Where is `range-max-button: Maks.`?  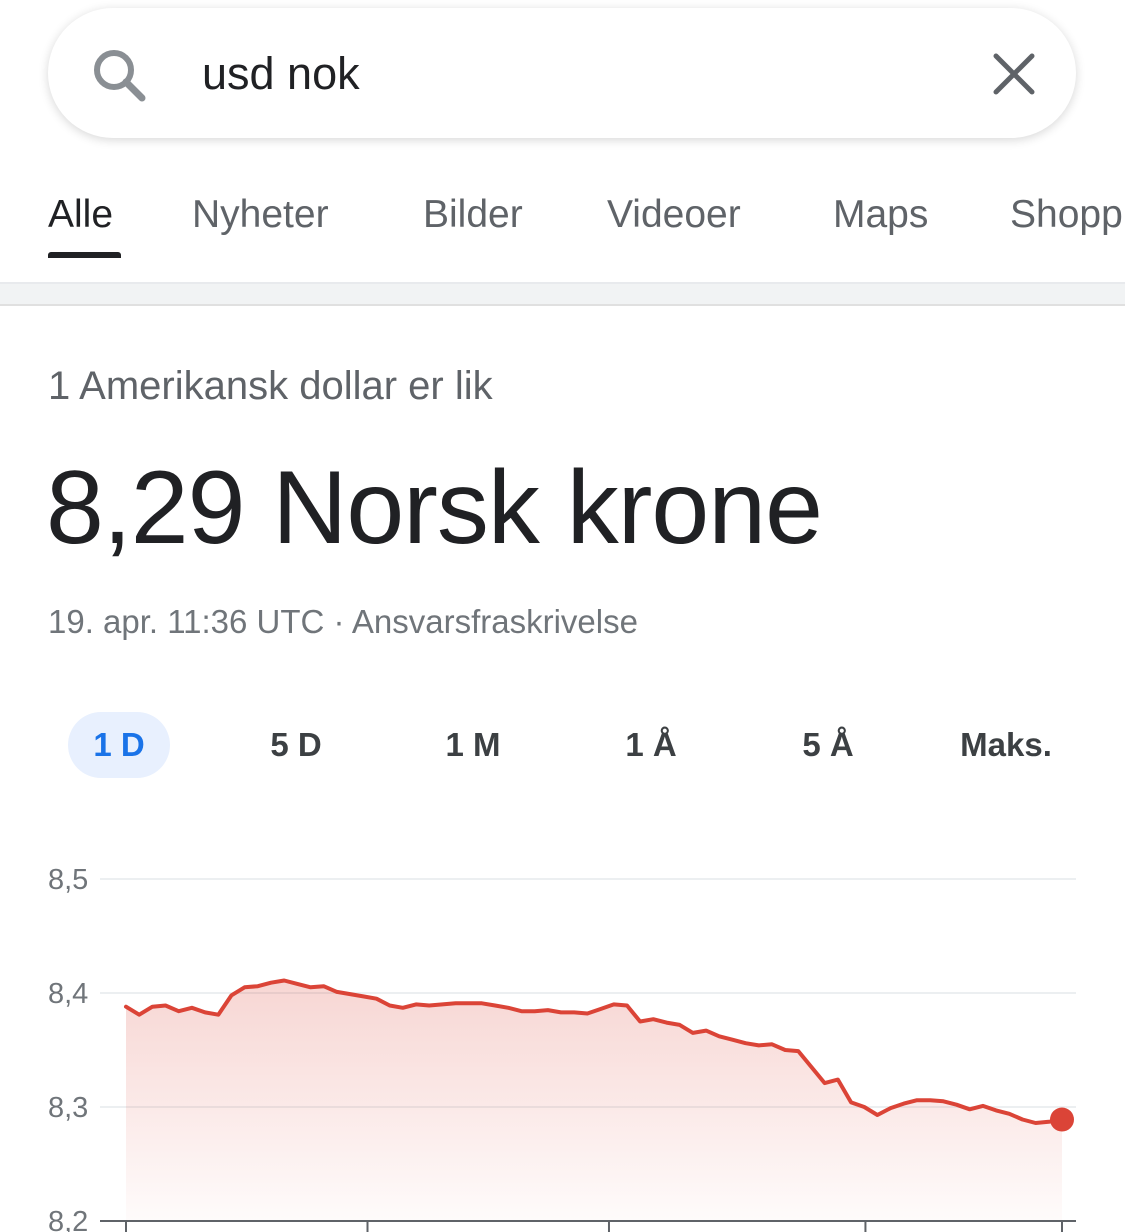 range-max-button: Maks. is located at coordinates (1006, 745).